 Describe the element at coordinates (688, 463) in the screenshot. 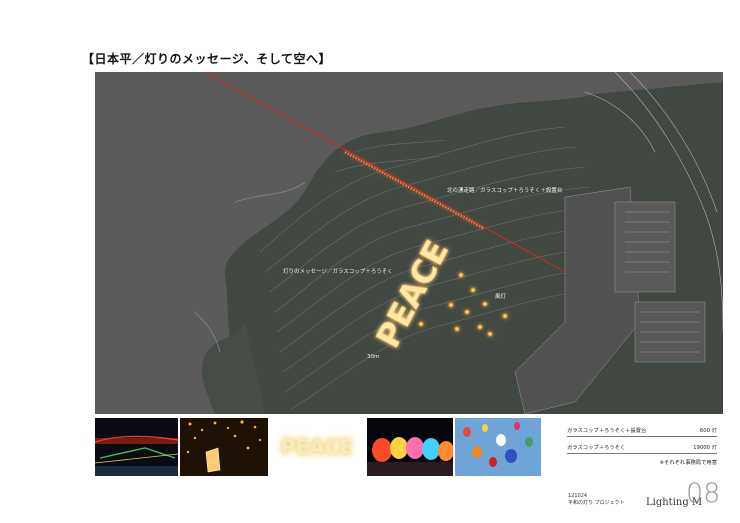

I see `legend-note: ※それぞれ事務局で用意` at that location.